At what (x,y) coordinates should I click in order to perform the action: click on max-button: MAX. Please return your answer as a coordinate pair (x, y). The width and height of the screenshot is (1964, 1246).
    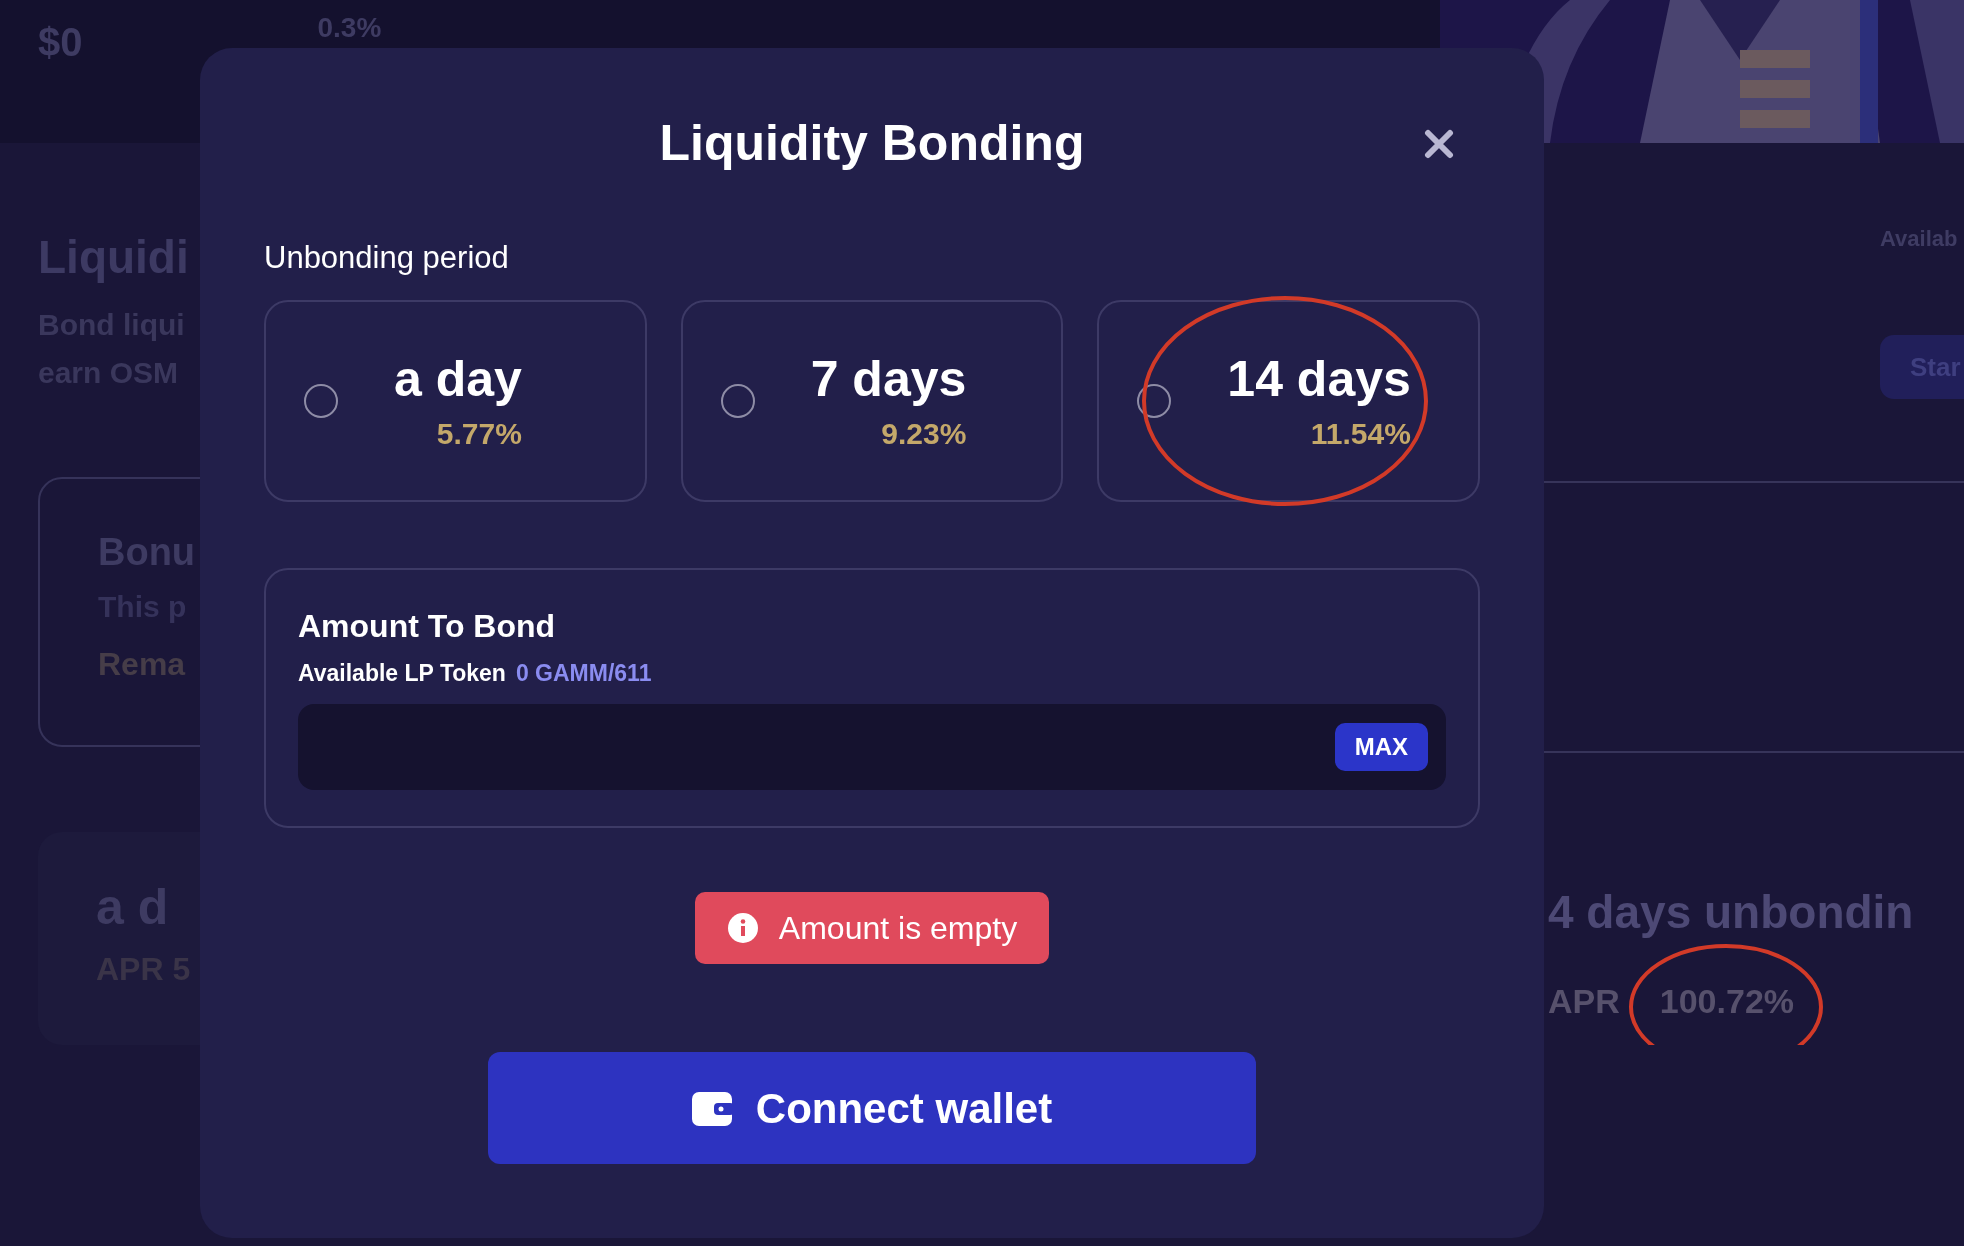
    Looking at the image, I should click on (1381, 747).